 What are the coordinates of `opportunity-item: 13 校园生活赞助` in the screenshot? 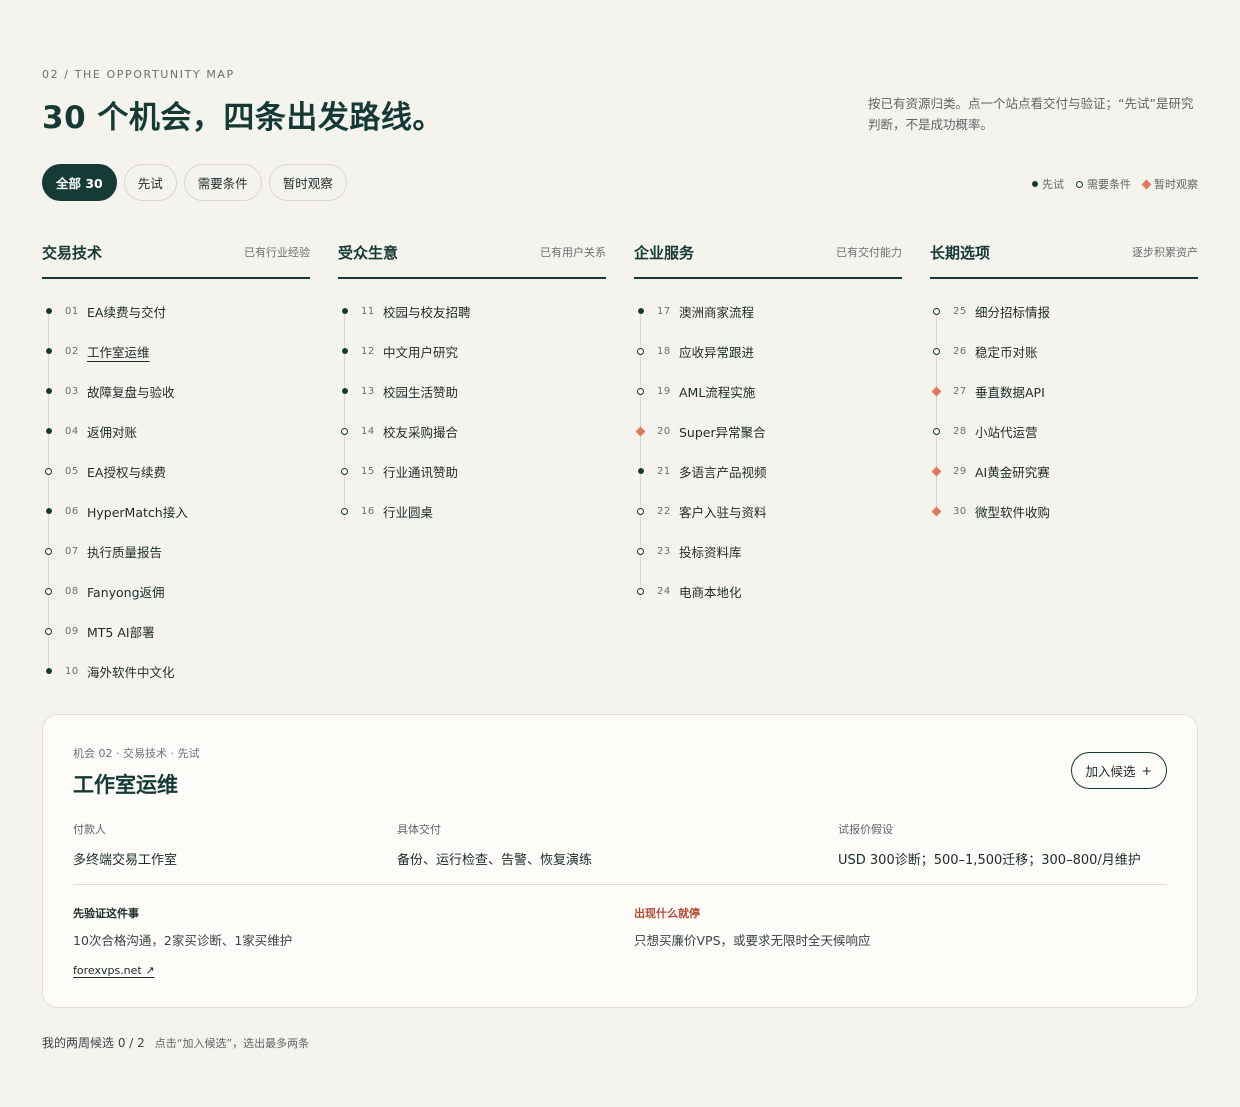 It's located at (472, 391).